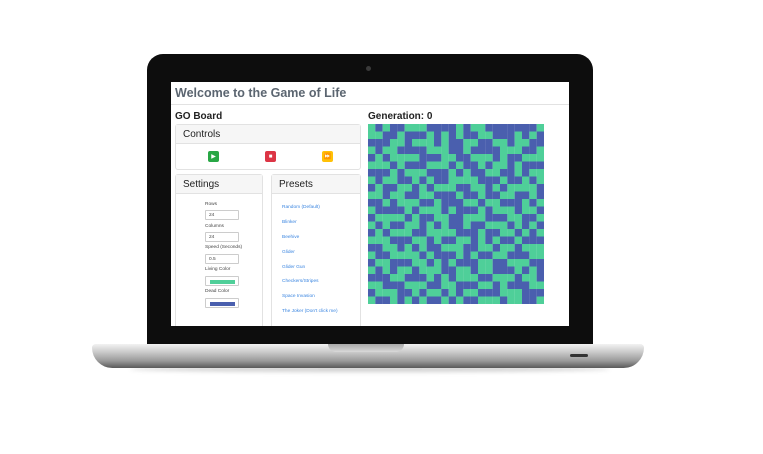 The width and height of the screenshot is (763, 454). Describe the element at coordinates (222, 237) in the screenshot. I see `columns-input: 24` at that location.